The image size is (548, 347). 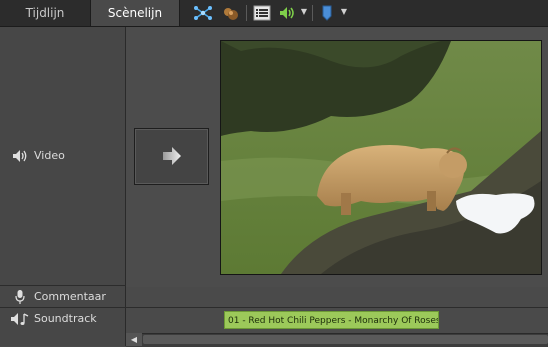 I want to click on scrollbar-thumb, so click(x=345, y=339).